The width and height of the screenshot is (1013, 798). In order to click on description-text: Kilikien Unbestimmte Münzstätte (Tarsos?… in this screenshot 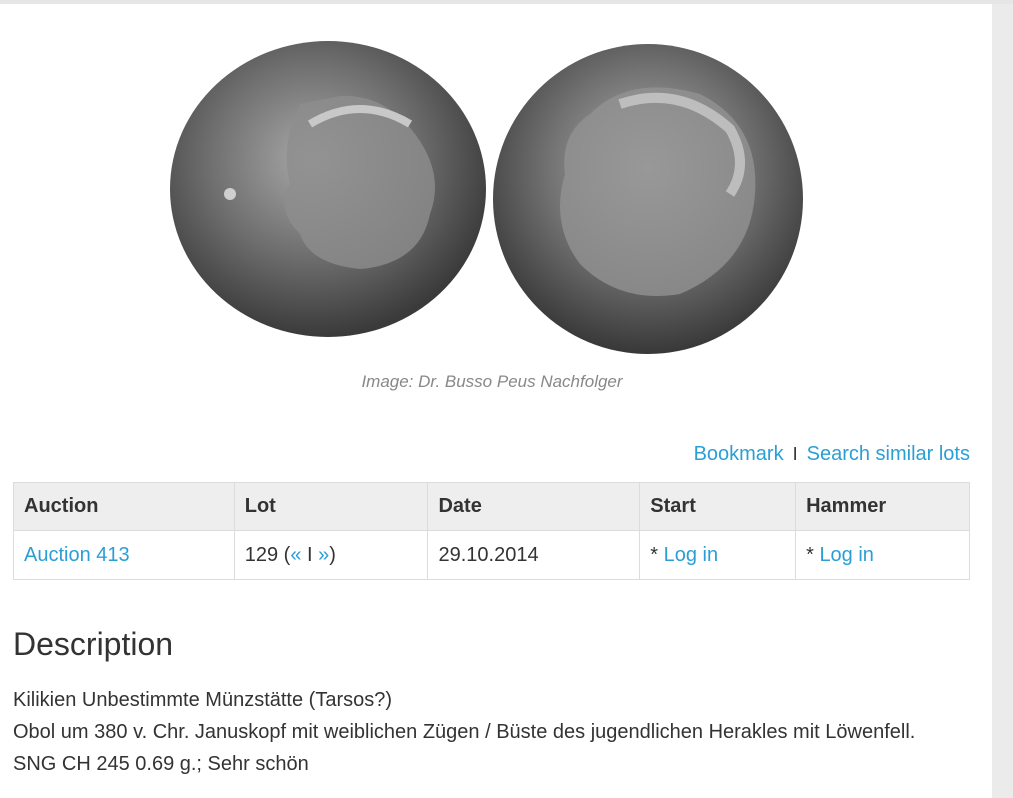, I will do `click(498, 732)`.